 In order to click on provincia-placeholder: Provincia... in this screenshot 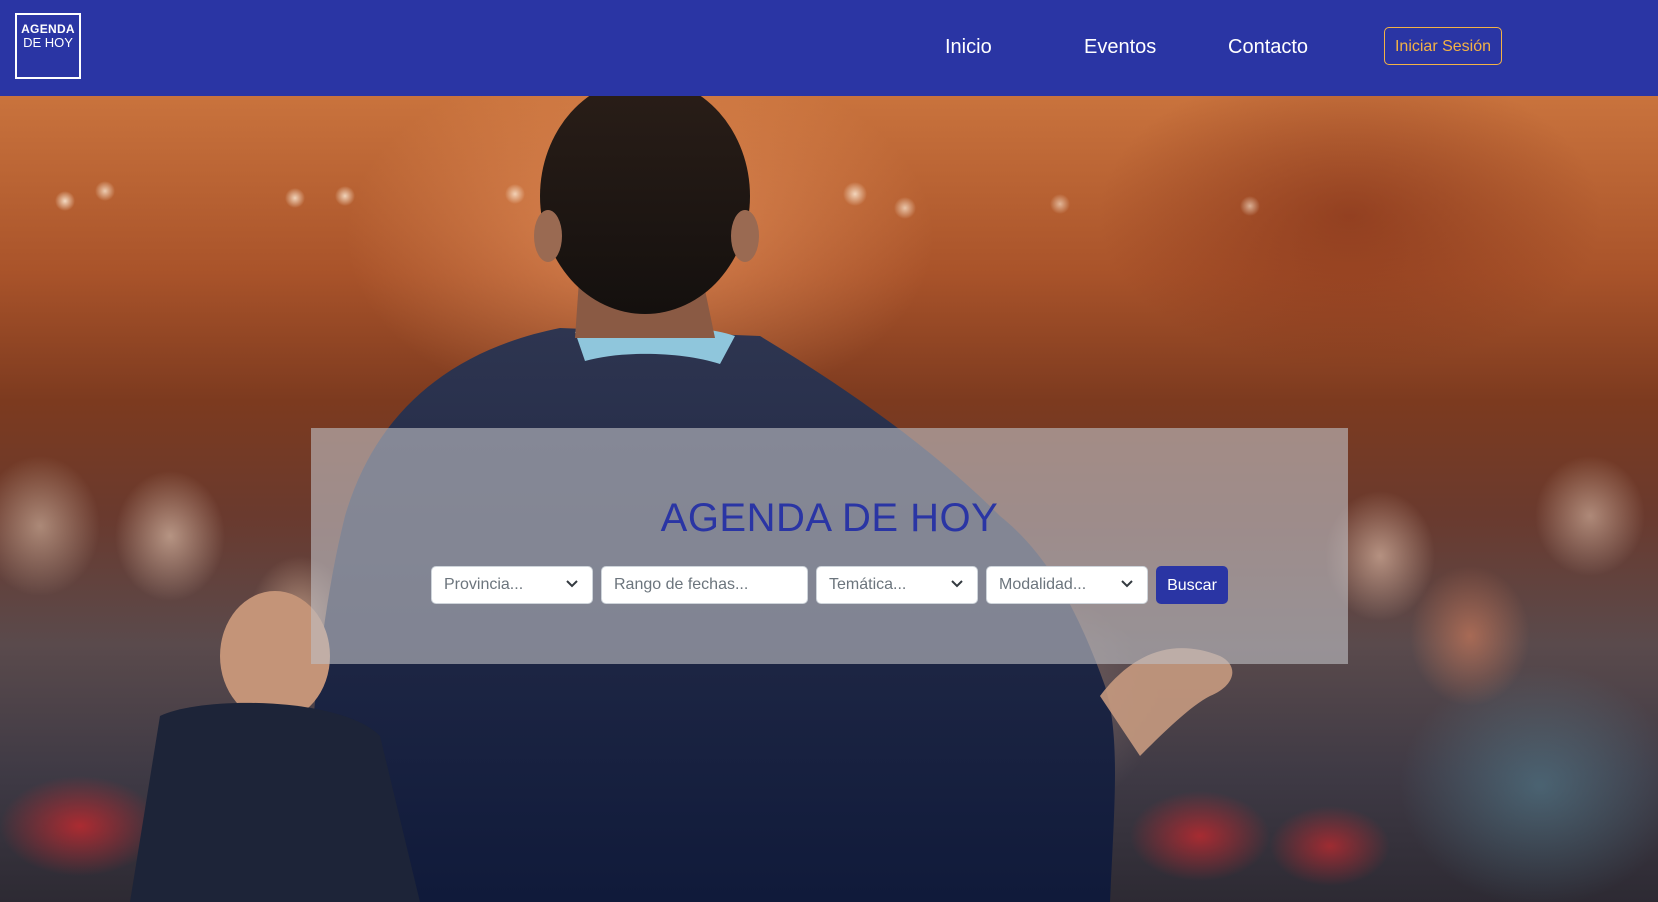, I will do `click(484, 584)`.